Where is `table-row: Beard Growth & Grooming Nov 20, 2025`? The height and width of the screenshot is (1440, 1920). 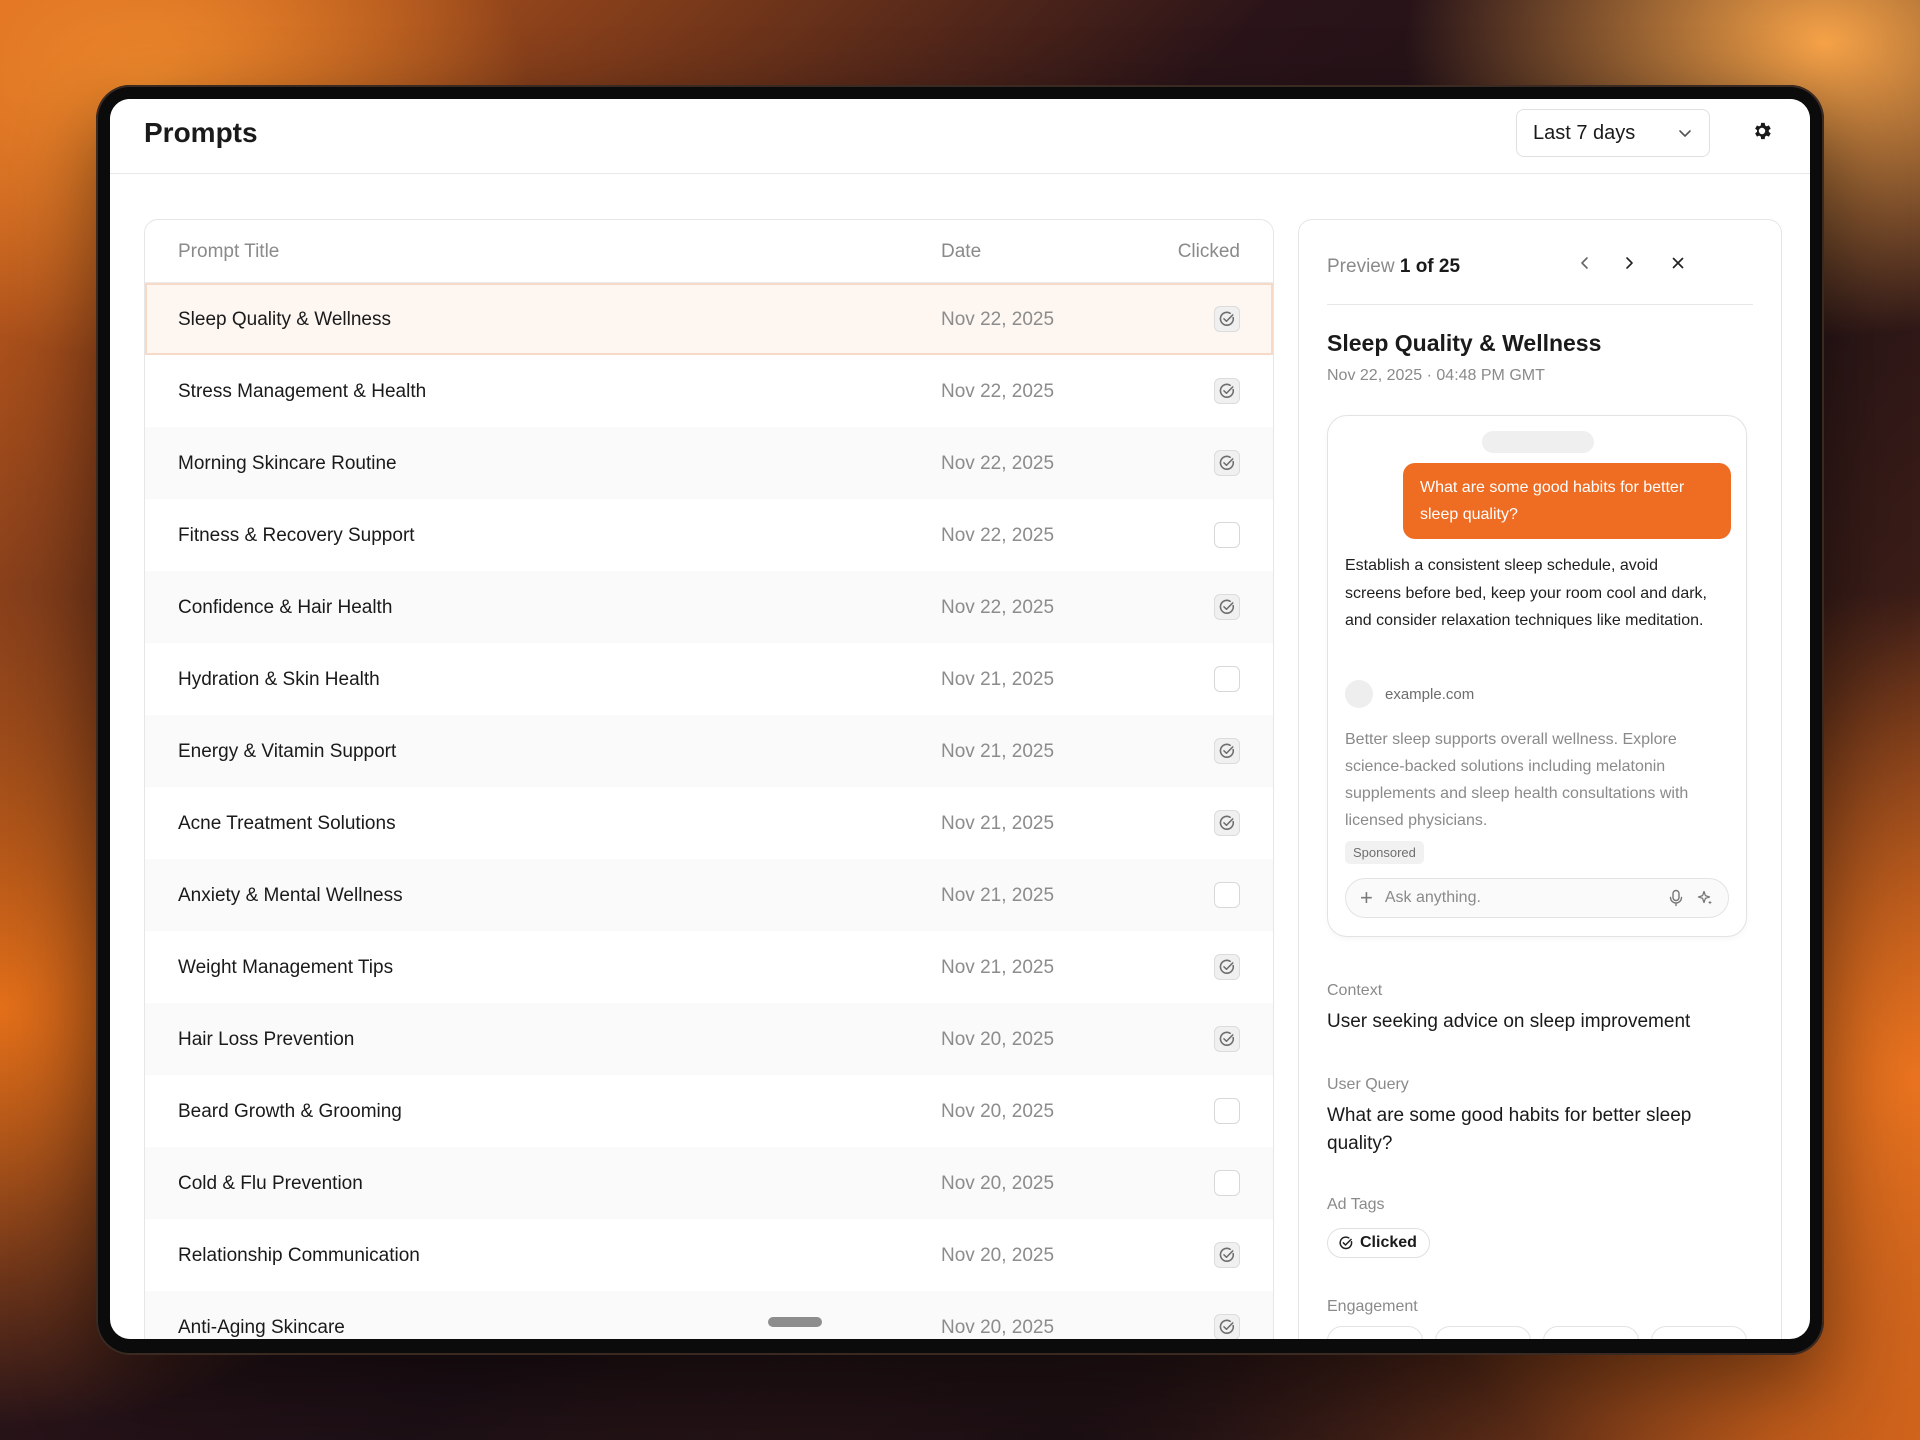
table-row: Beard Growth & Grooming Nov 20, 2025 is located at coordinates (709, 1111).